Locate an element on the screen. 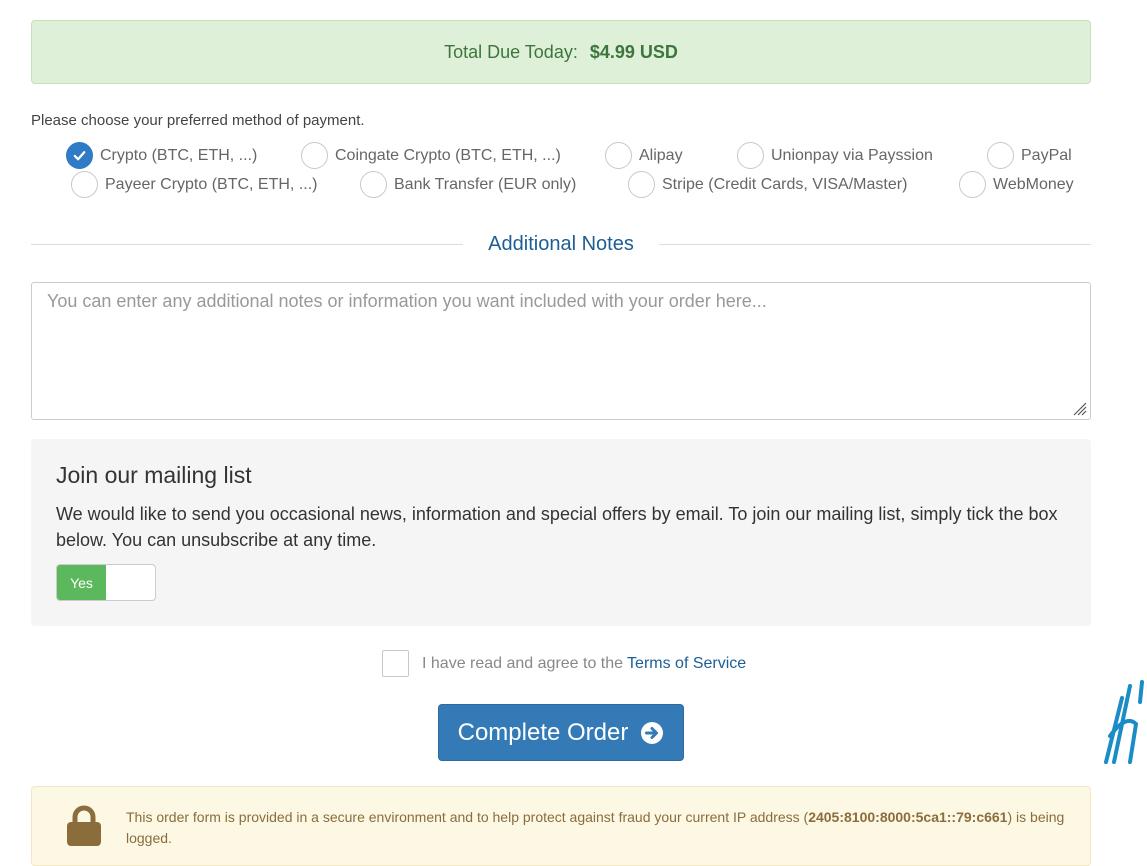 This screenshot has height=866, width=1147. payment-option-crypto: Crypto (BTC, ETH, ...) is located at coordinates (161, 155).